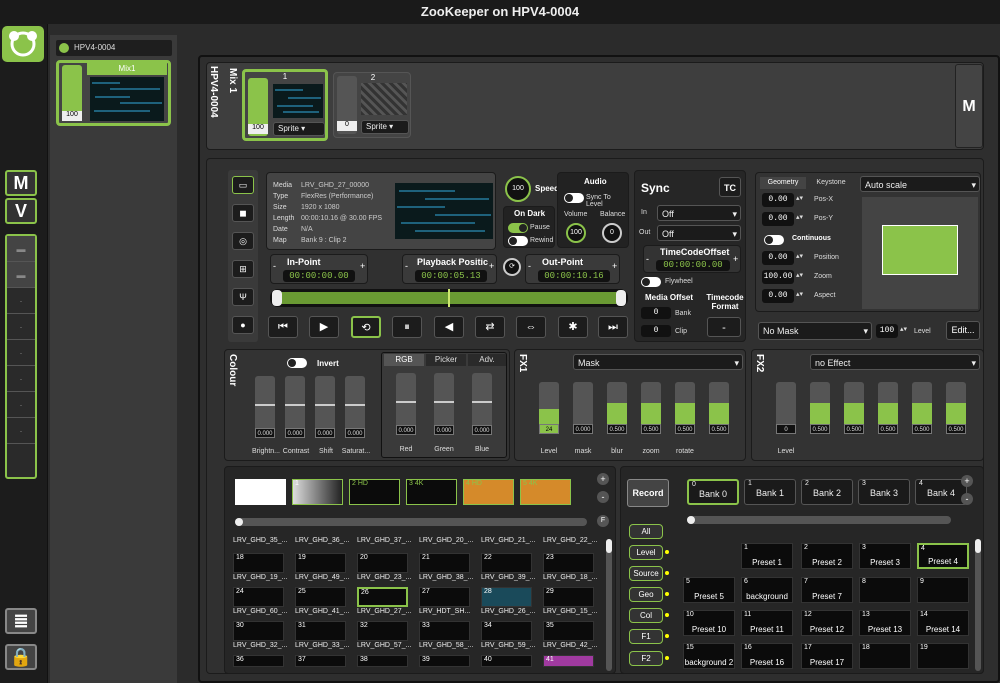  What do you see at coordinates (317, 492) in the screenshot?
I see `media-bin: 1` at bounding box center [317, 492].